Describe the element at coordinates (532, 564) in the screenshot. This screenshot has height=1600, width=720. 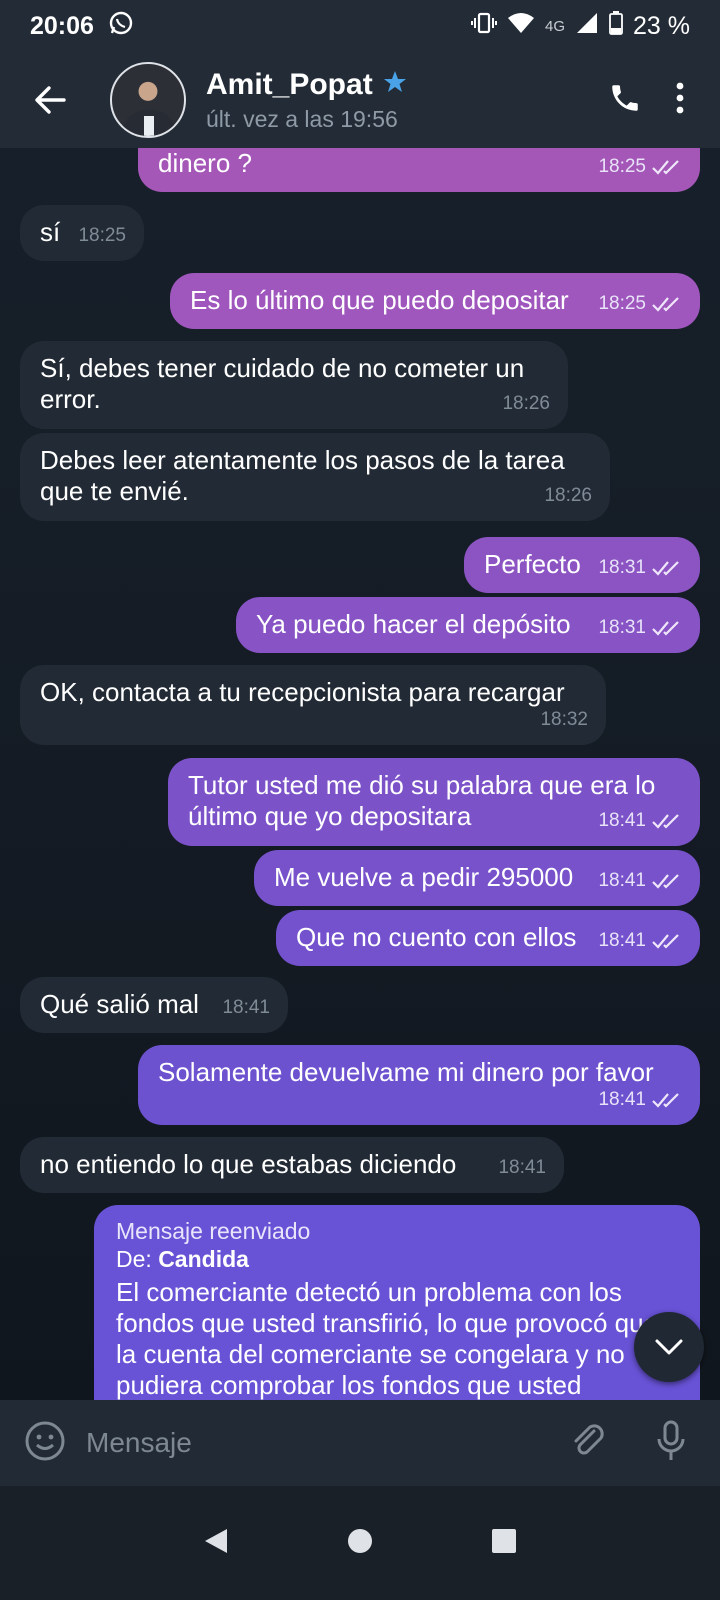
I see `message-text: Perfecto` at that location.